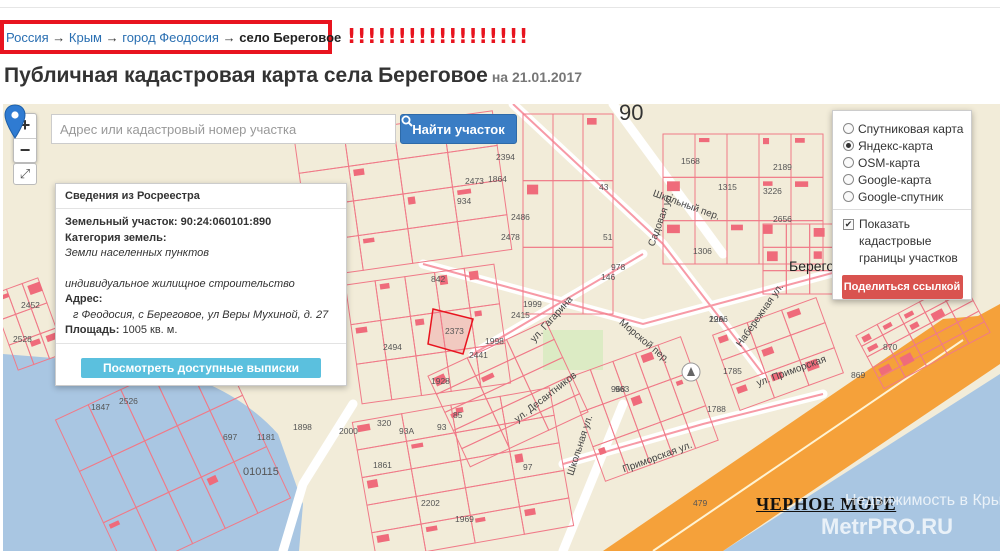  What do you see at coordinates (92, 330) in the screenshot?
I see `area-label: Площадь:` at bounding box center [92, 330].